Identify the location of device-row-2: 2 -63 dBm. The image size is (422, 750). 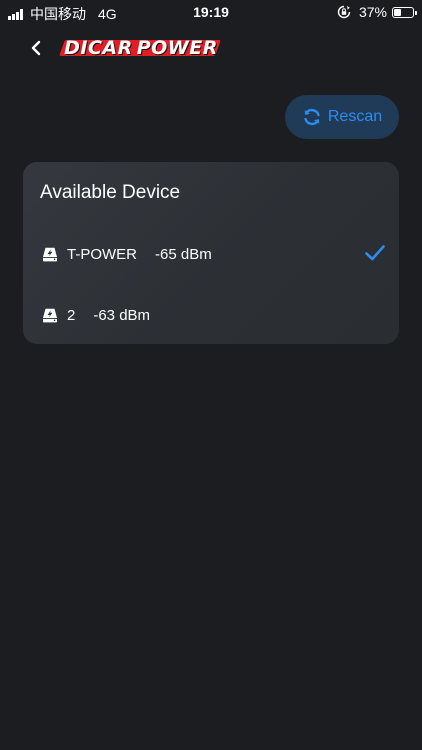
(211, 315).